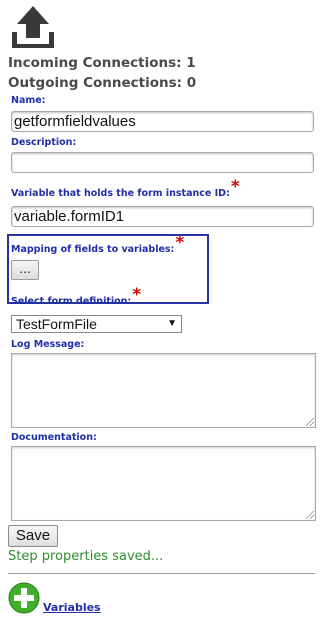  What do you see at coordinates (162, 121) in the screenshot?
I see `name-input: getformfieldvalues` at bounding box center [162, 121].